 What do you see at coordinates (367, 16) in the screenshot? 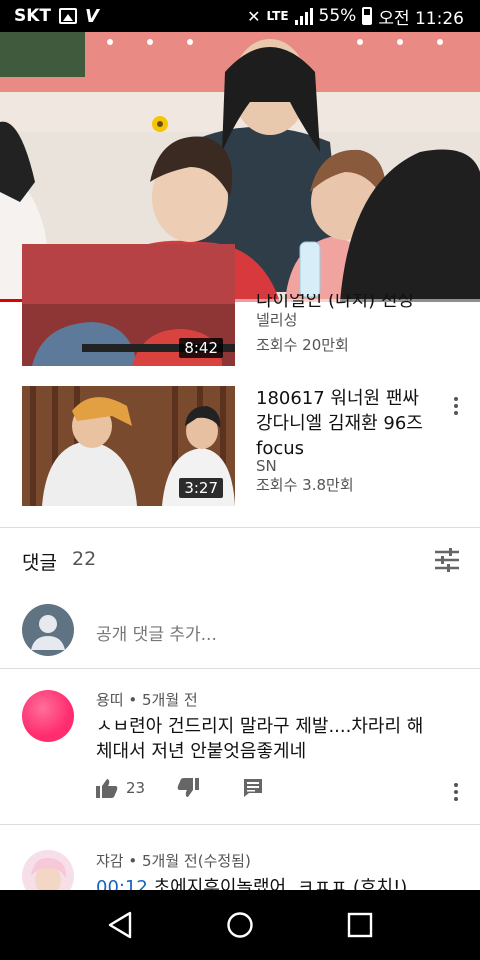
I see `battery-icon` at bounding box center [367, 16].